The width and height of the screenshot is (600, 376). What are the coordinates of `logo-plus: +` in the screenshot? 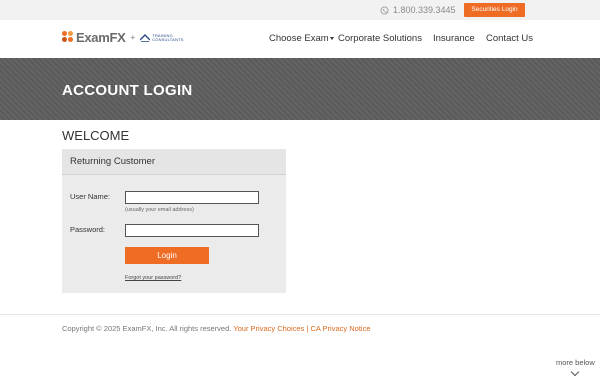 It's located at (133, 37).